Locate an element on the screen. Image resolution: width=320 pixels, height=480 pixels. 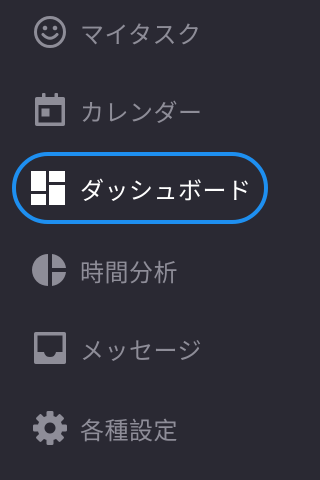
sidebar-item-label: カレンダー is located at coordinates (141, 112).